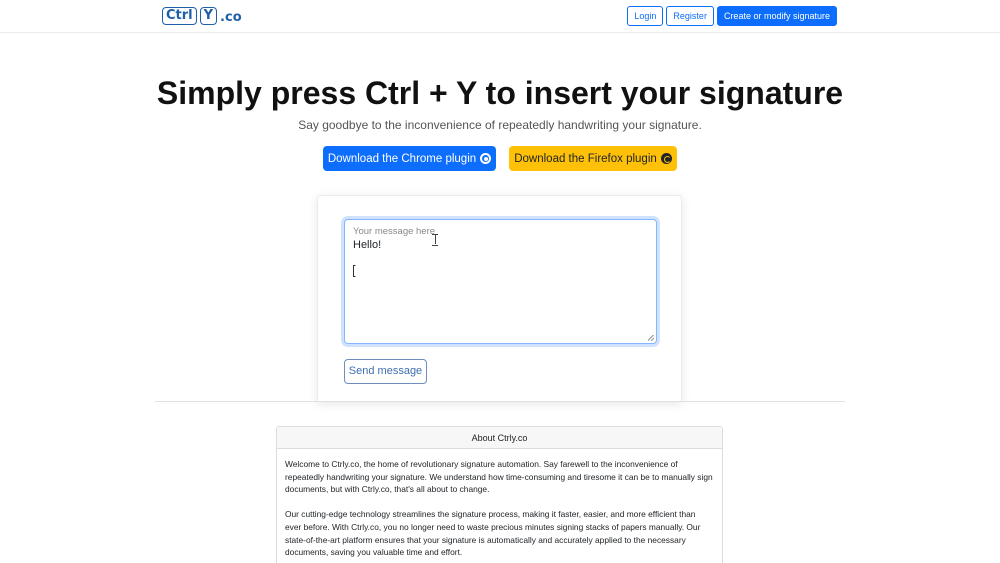  I want to click on create-signature-button: Create or modify signature, so click(776, 16).